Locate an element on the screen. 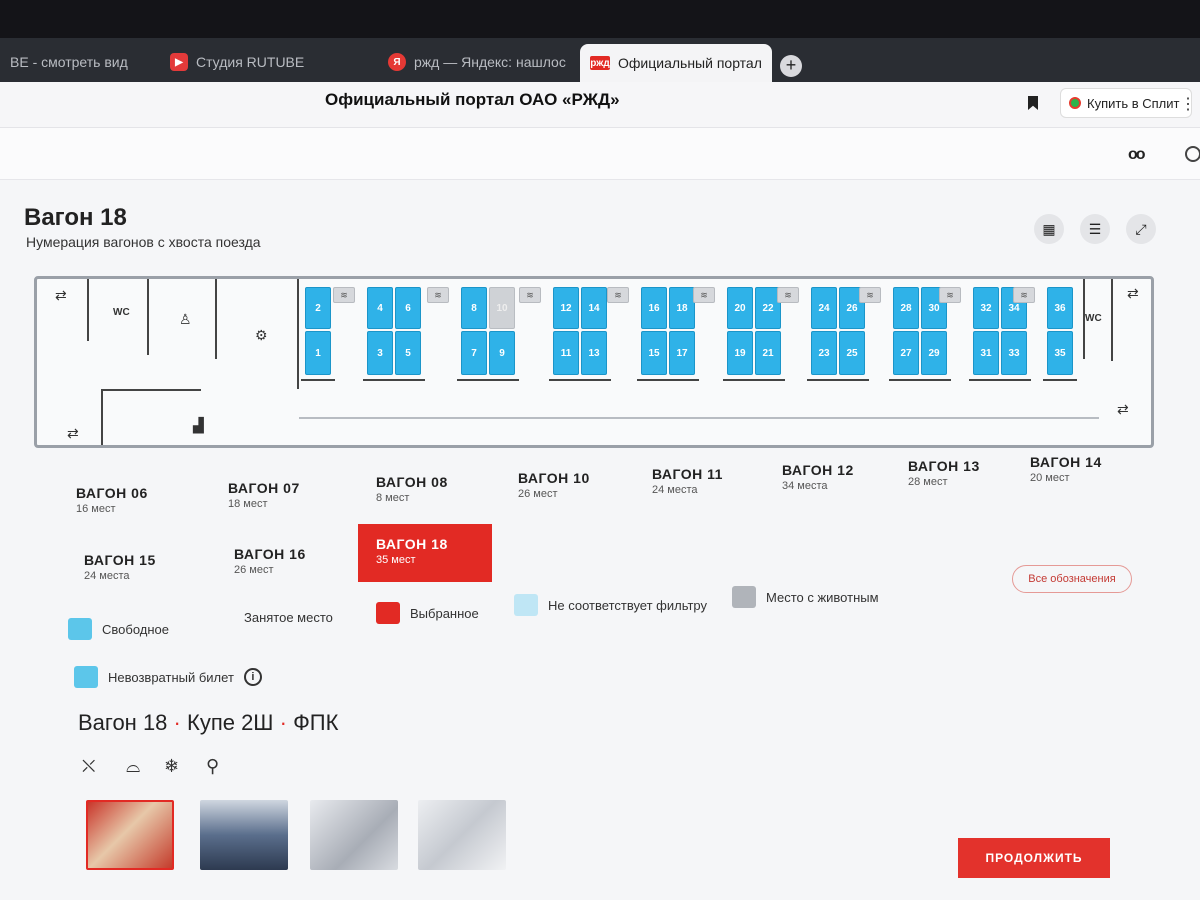 The width and height of the screenshot is (1200, 900). list-view-icon: ☰ is located at coordinates (1095, 229).